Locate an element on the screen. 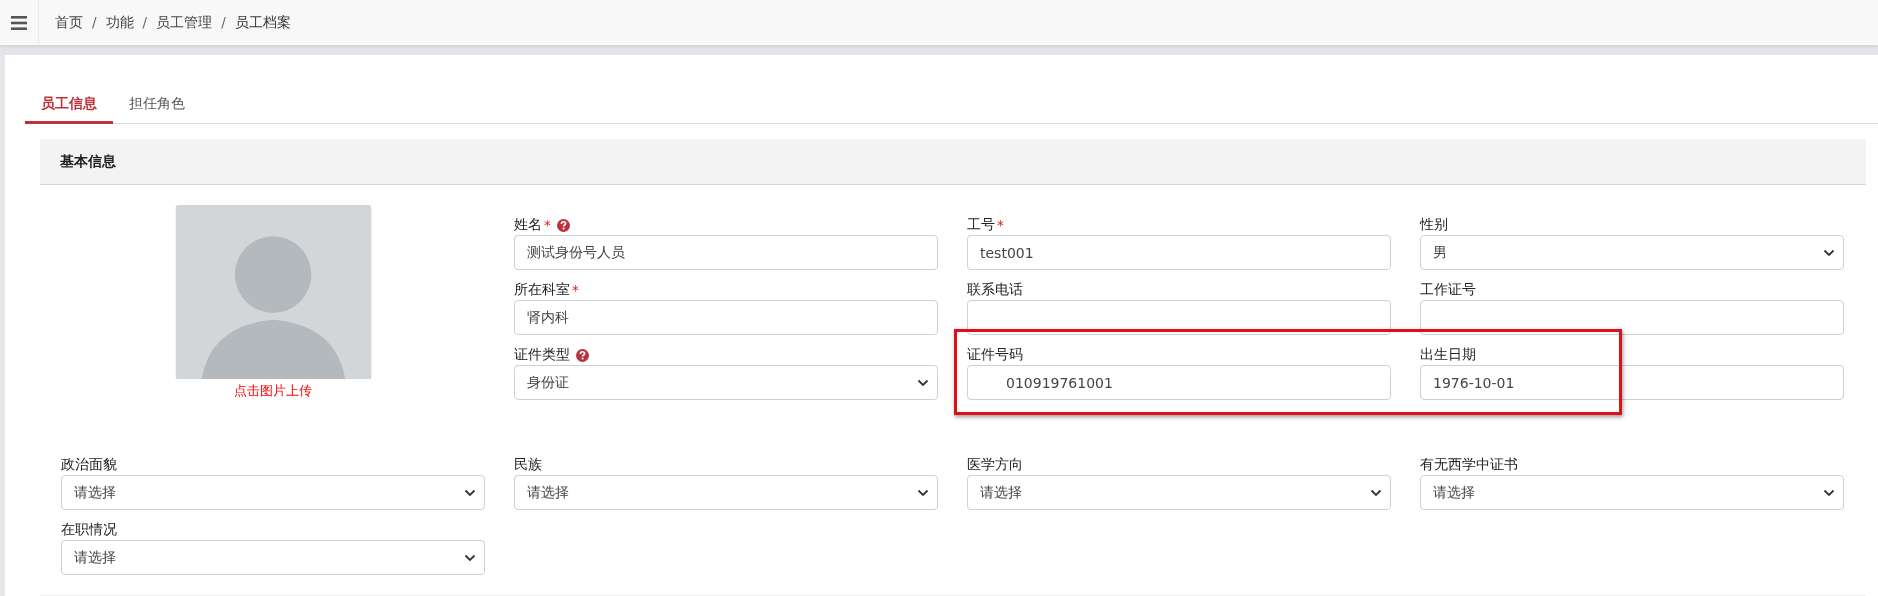  field-label: 工号 is located at coordinates (981, 225).